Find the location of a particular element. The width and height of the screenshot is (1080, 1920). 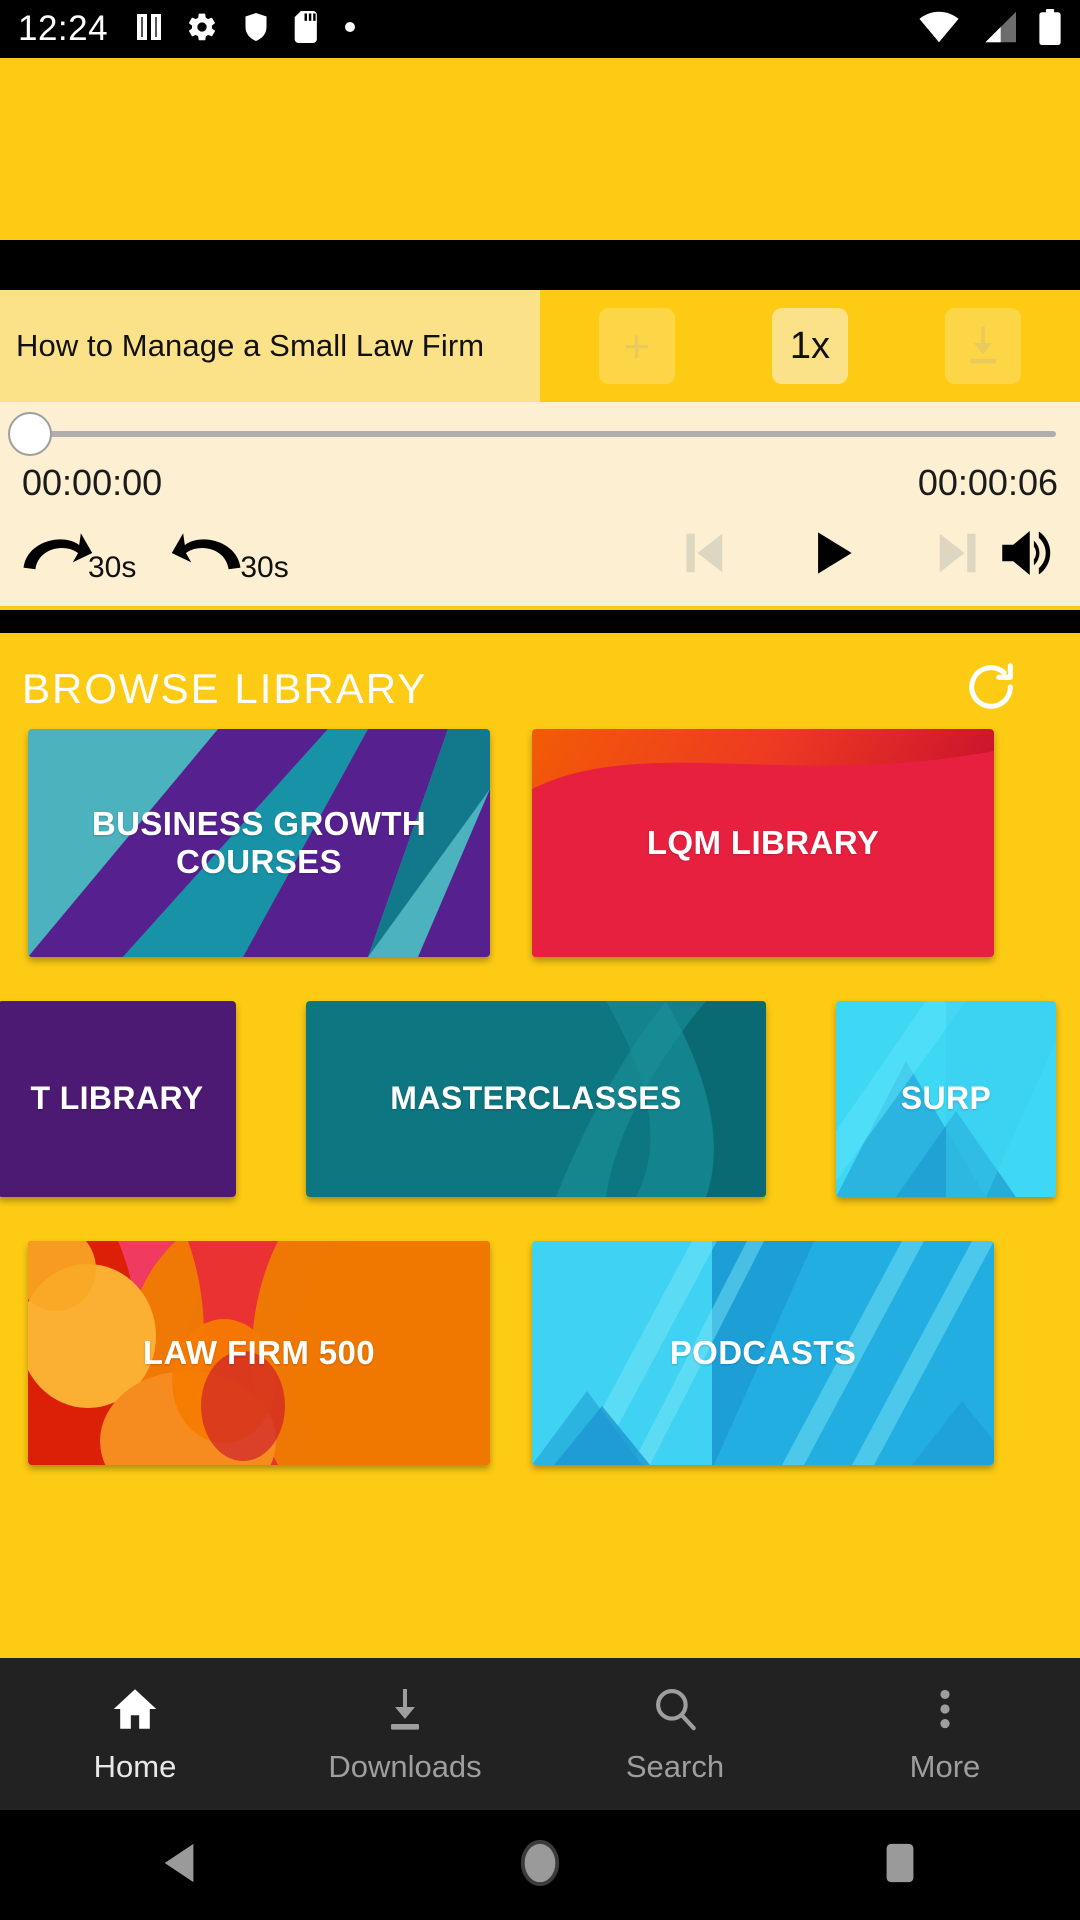

add-to-playlist-button: + is located at coordinates (636, 346).